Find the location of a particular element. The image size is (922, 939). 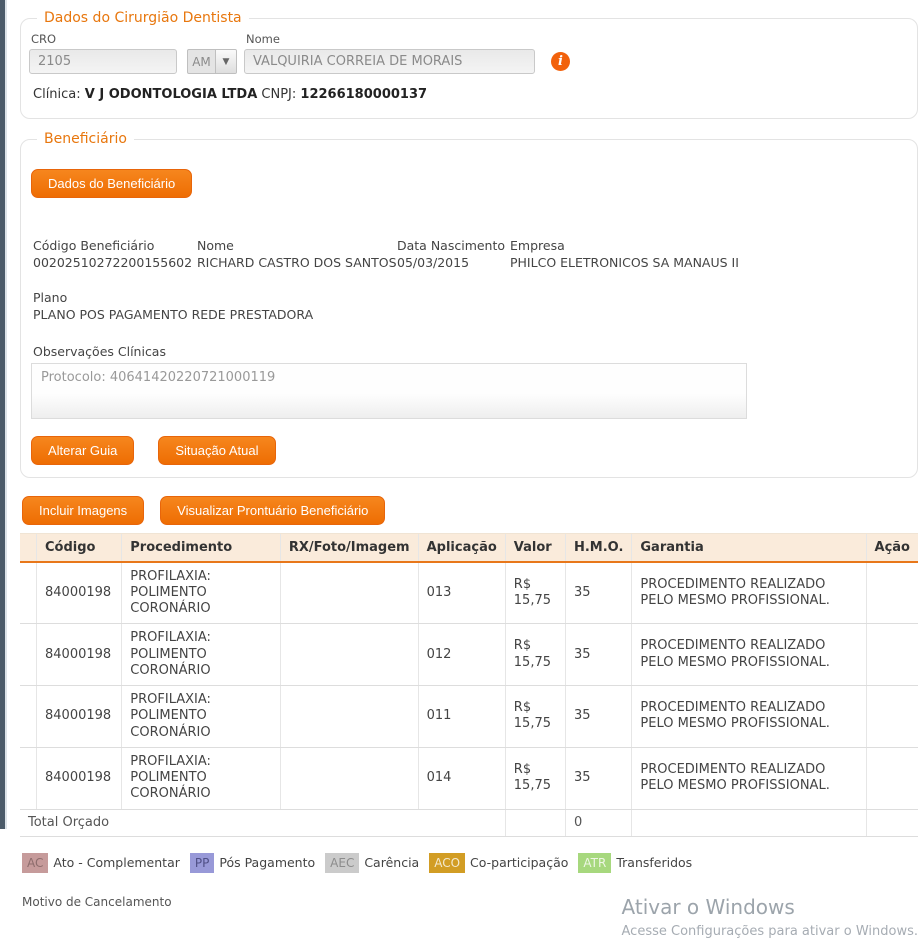

codigo-beneficiario-label: Código Beneficiário is located at coordinates (94, 245).